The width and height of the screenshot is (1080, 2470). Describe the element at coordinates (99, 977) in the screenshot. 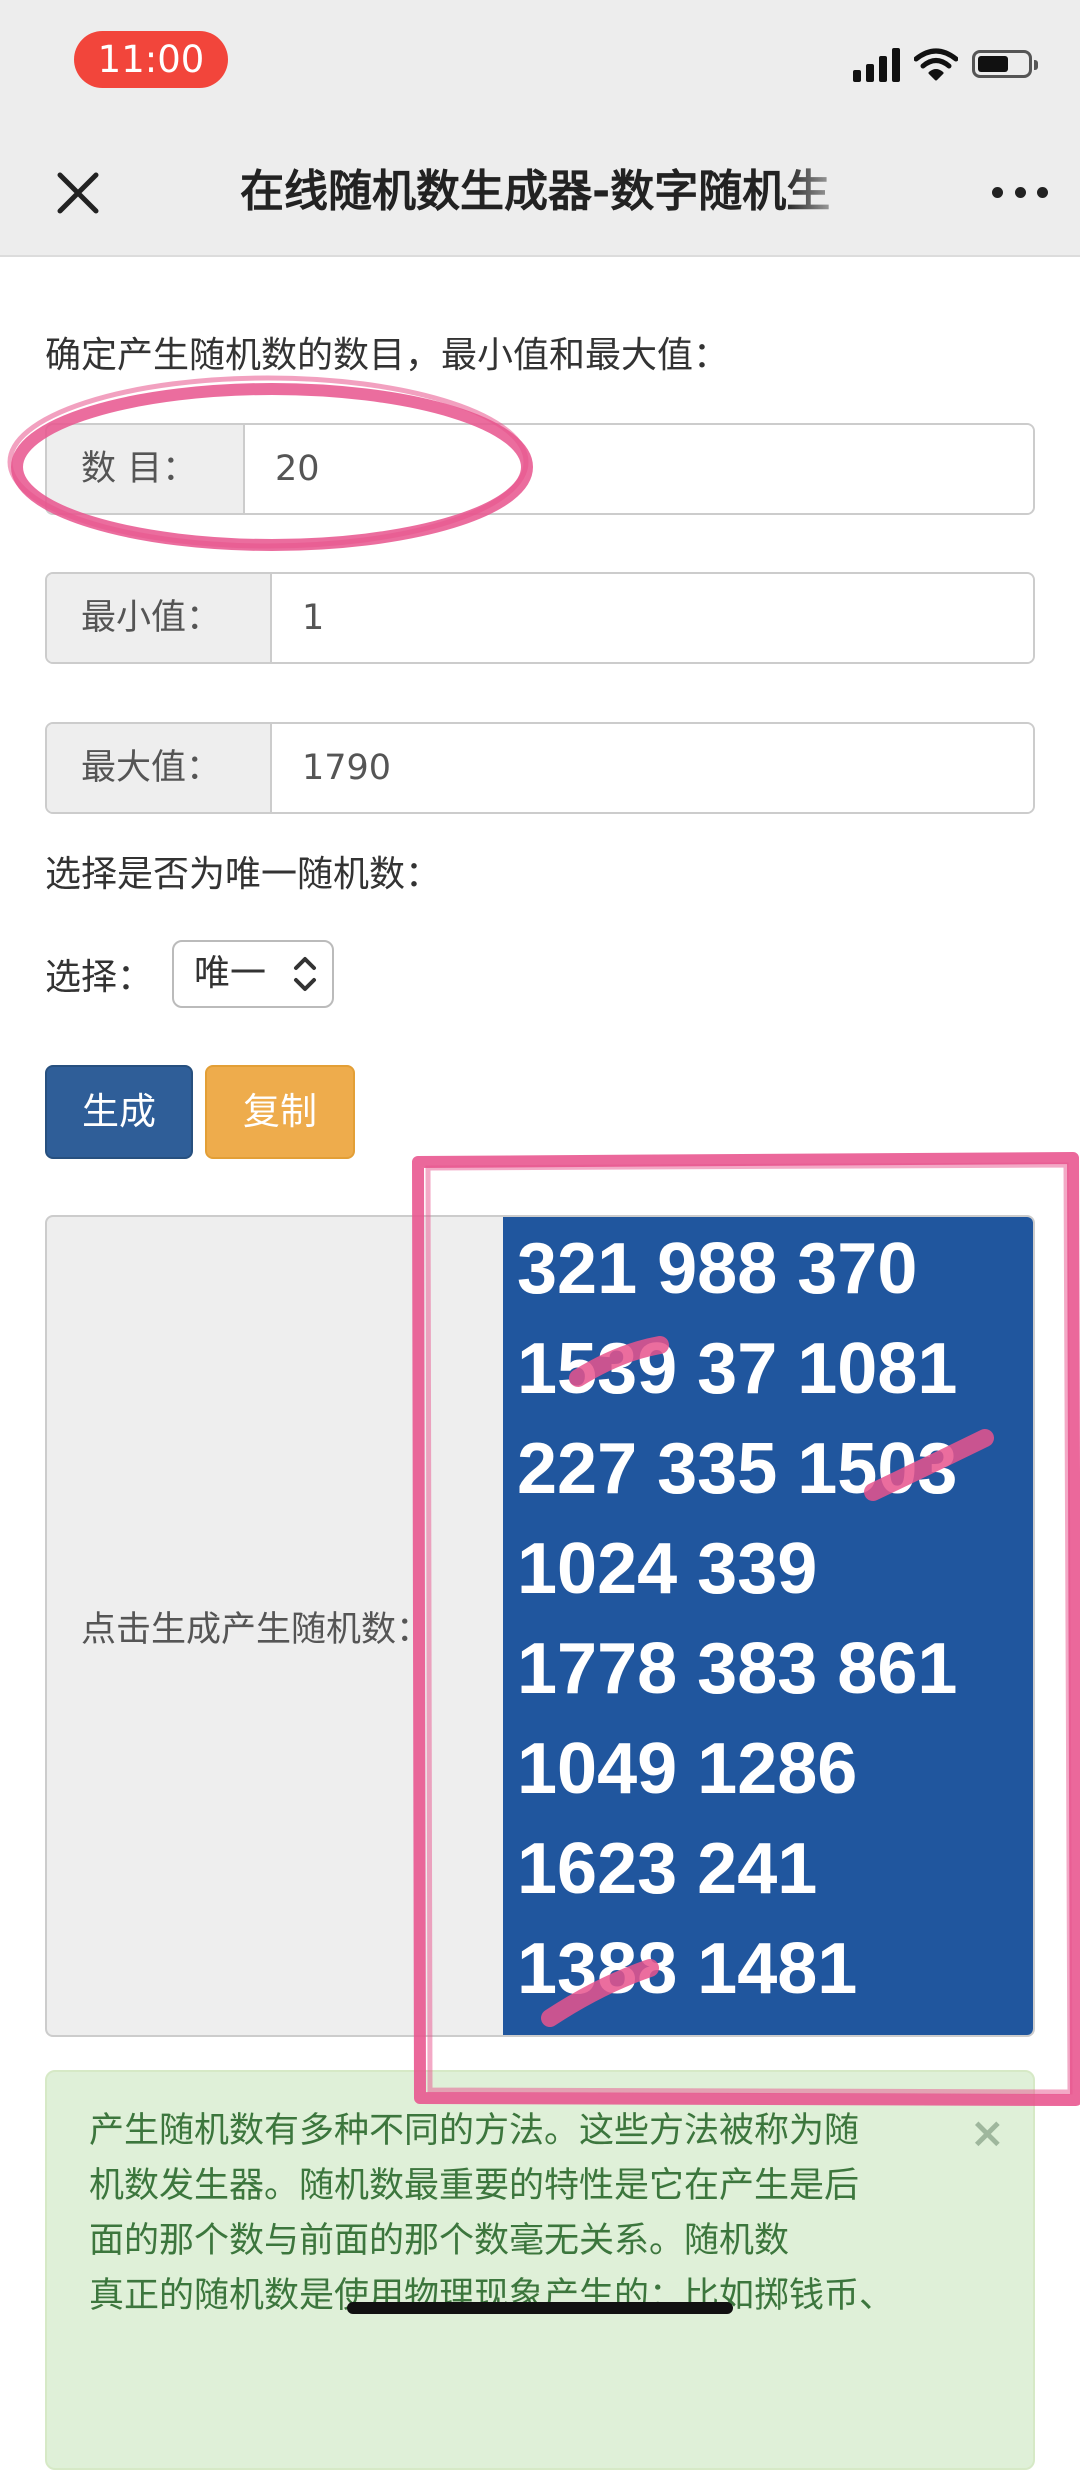

I see `select-label: 选择：` at that location.